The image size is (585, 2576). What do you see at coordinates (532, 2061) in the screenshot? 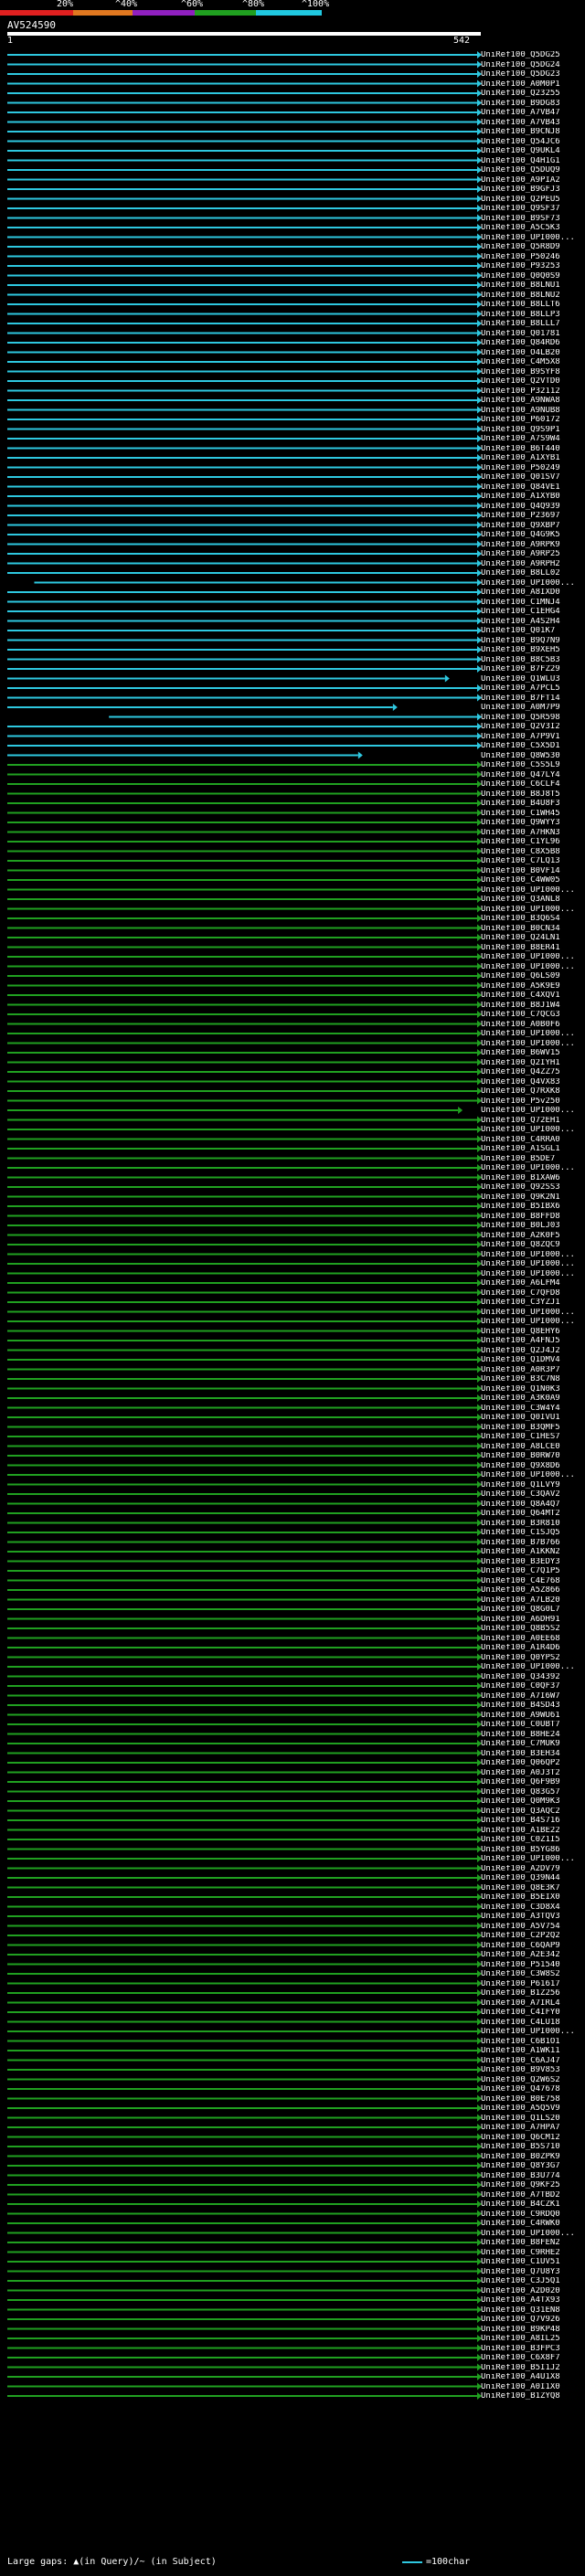
I see `hit-label: UniRef100_C6AJ47` at bounding box center [532, 2061].